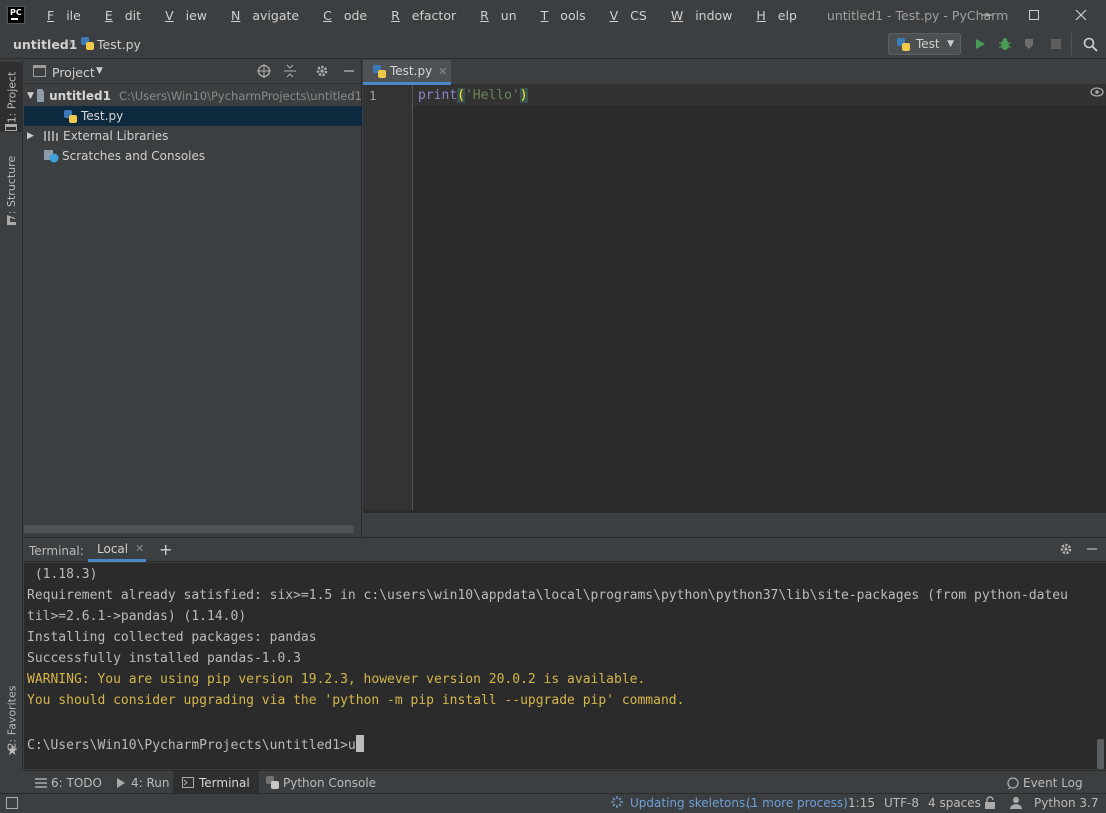 Image resolution: width=1106 pixels, height=813 pixels. I want to click on caret-position: 1:15, so click(861, 803).